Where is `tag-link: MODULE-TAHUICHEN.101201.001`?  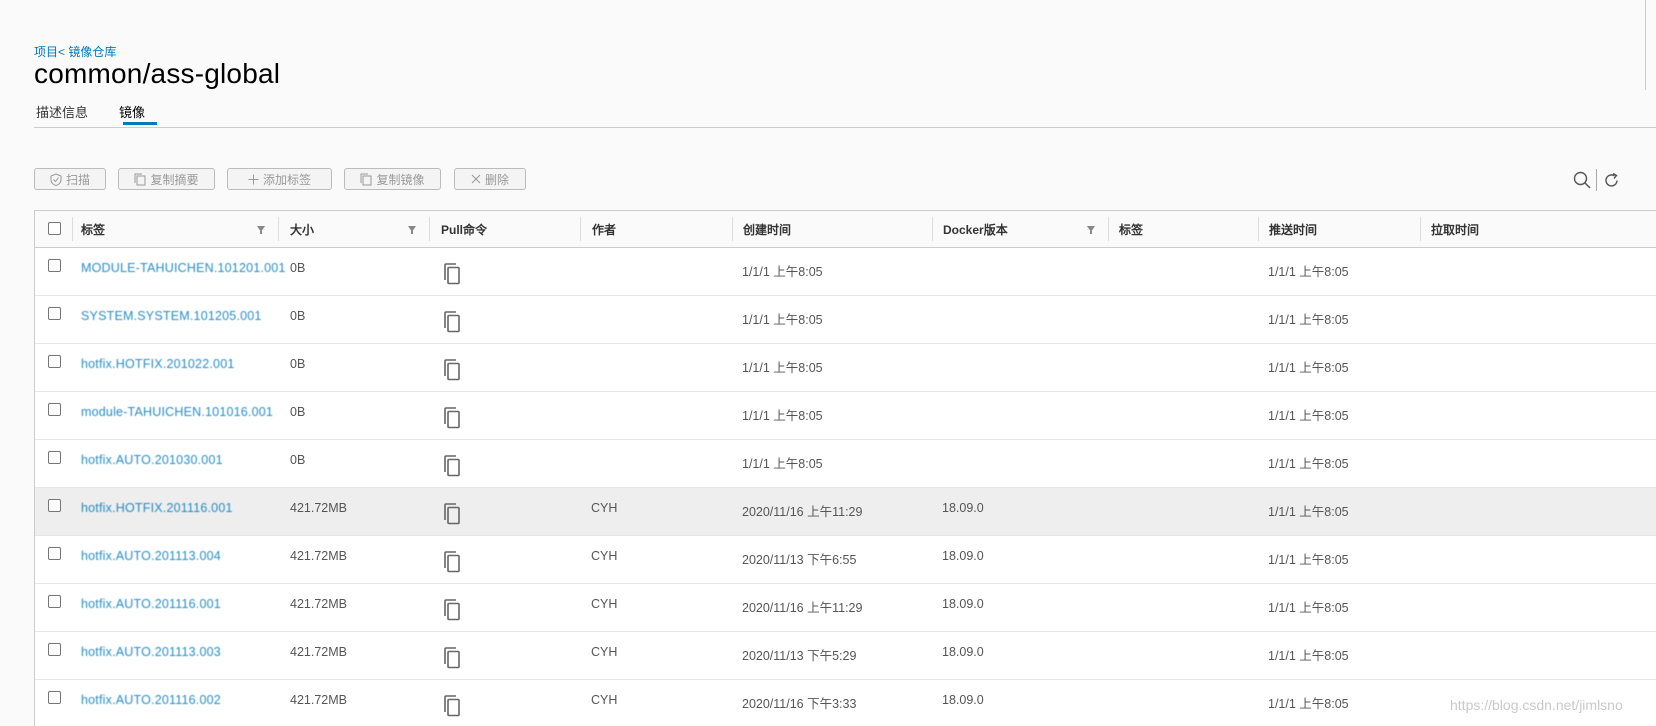
tag-link: MODULE-TAHUICHEN.101201.001 is located at coordinates (183, 268).